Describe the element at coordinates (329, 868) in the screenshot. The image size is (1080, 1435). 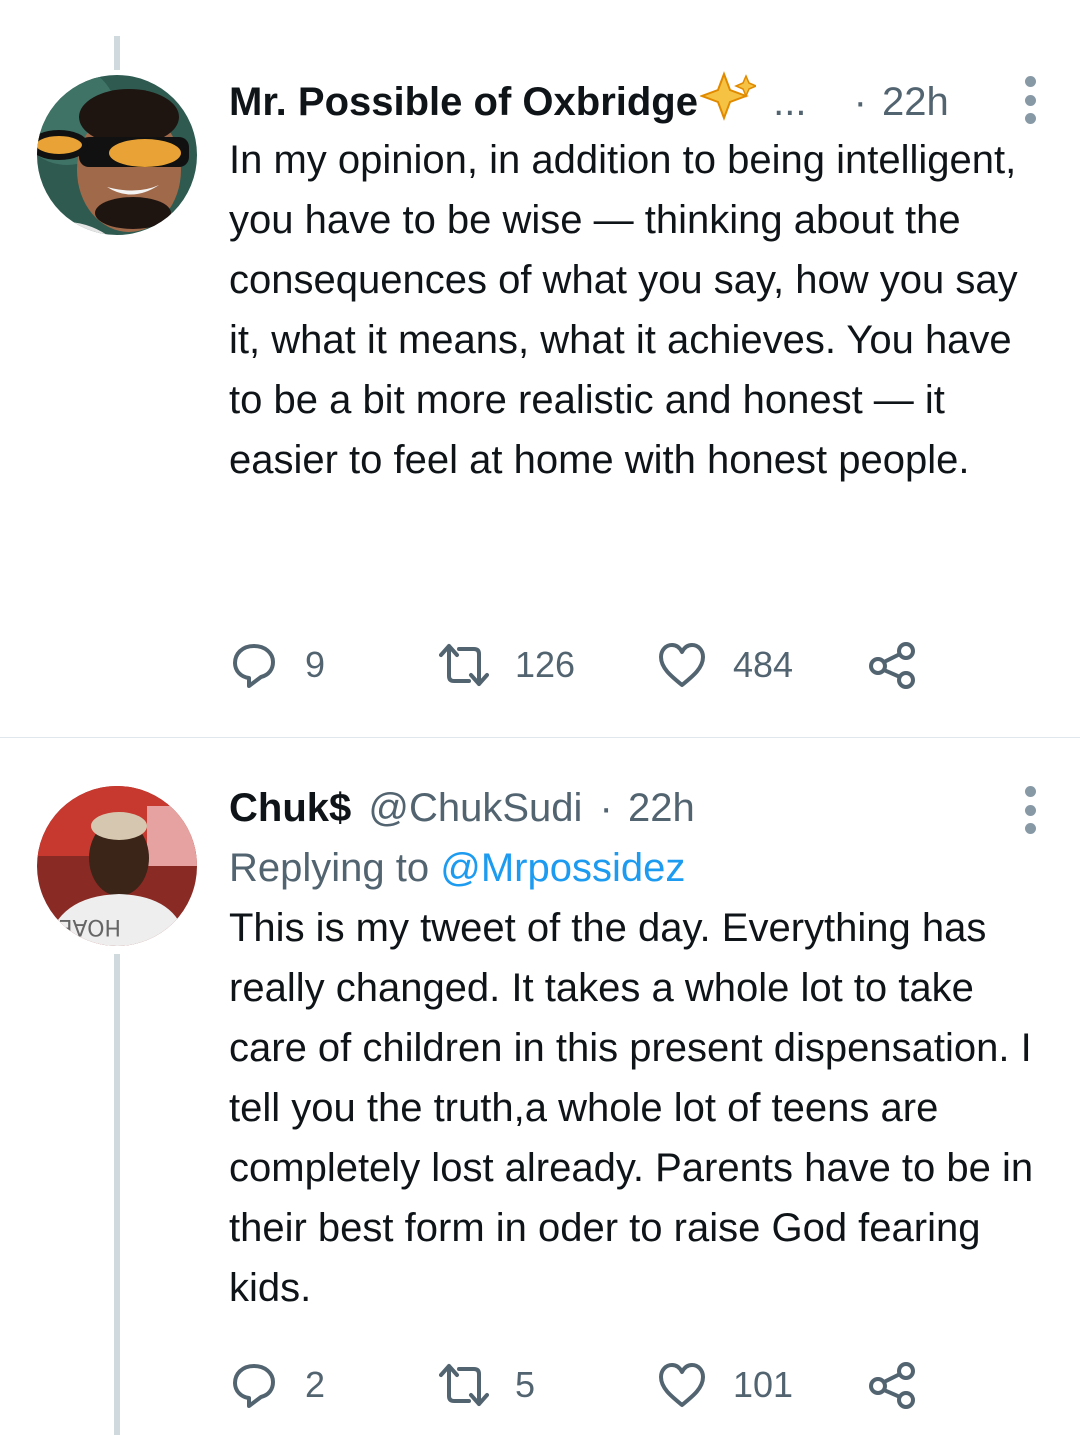
I see `replying-label: Replying to` at that location.